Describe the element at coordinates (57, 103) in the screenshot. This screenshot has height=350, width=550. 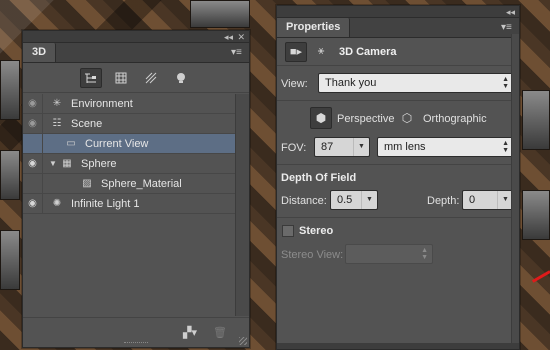
I see `environment-icon: ✳` at that location.